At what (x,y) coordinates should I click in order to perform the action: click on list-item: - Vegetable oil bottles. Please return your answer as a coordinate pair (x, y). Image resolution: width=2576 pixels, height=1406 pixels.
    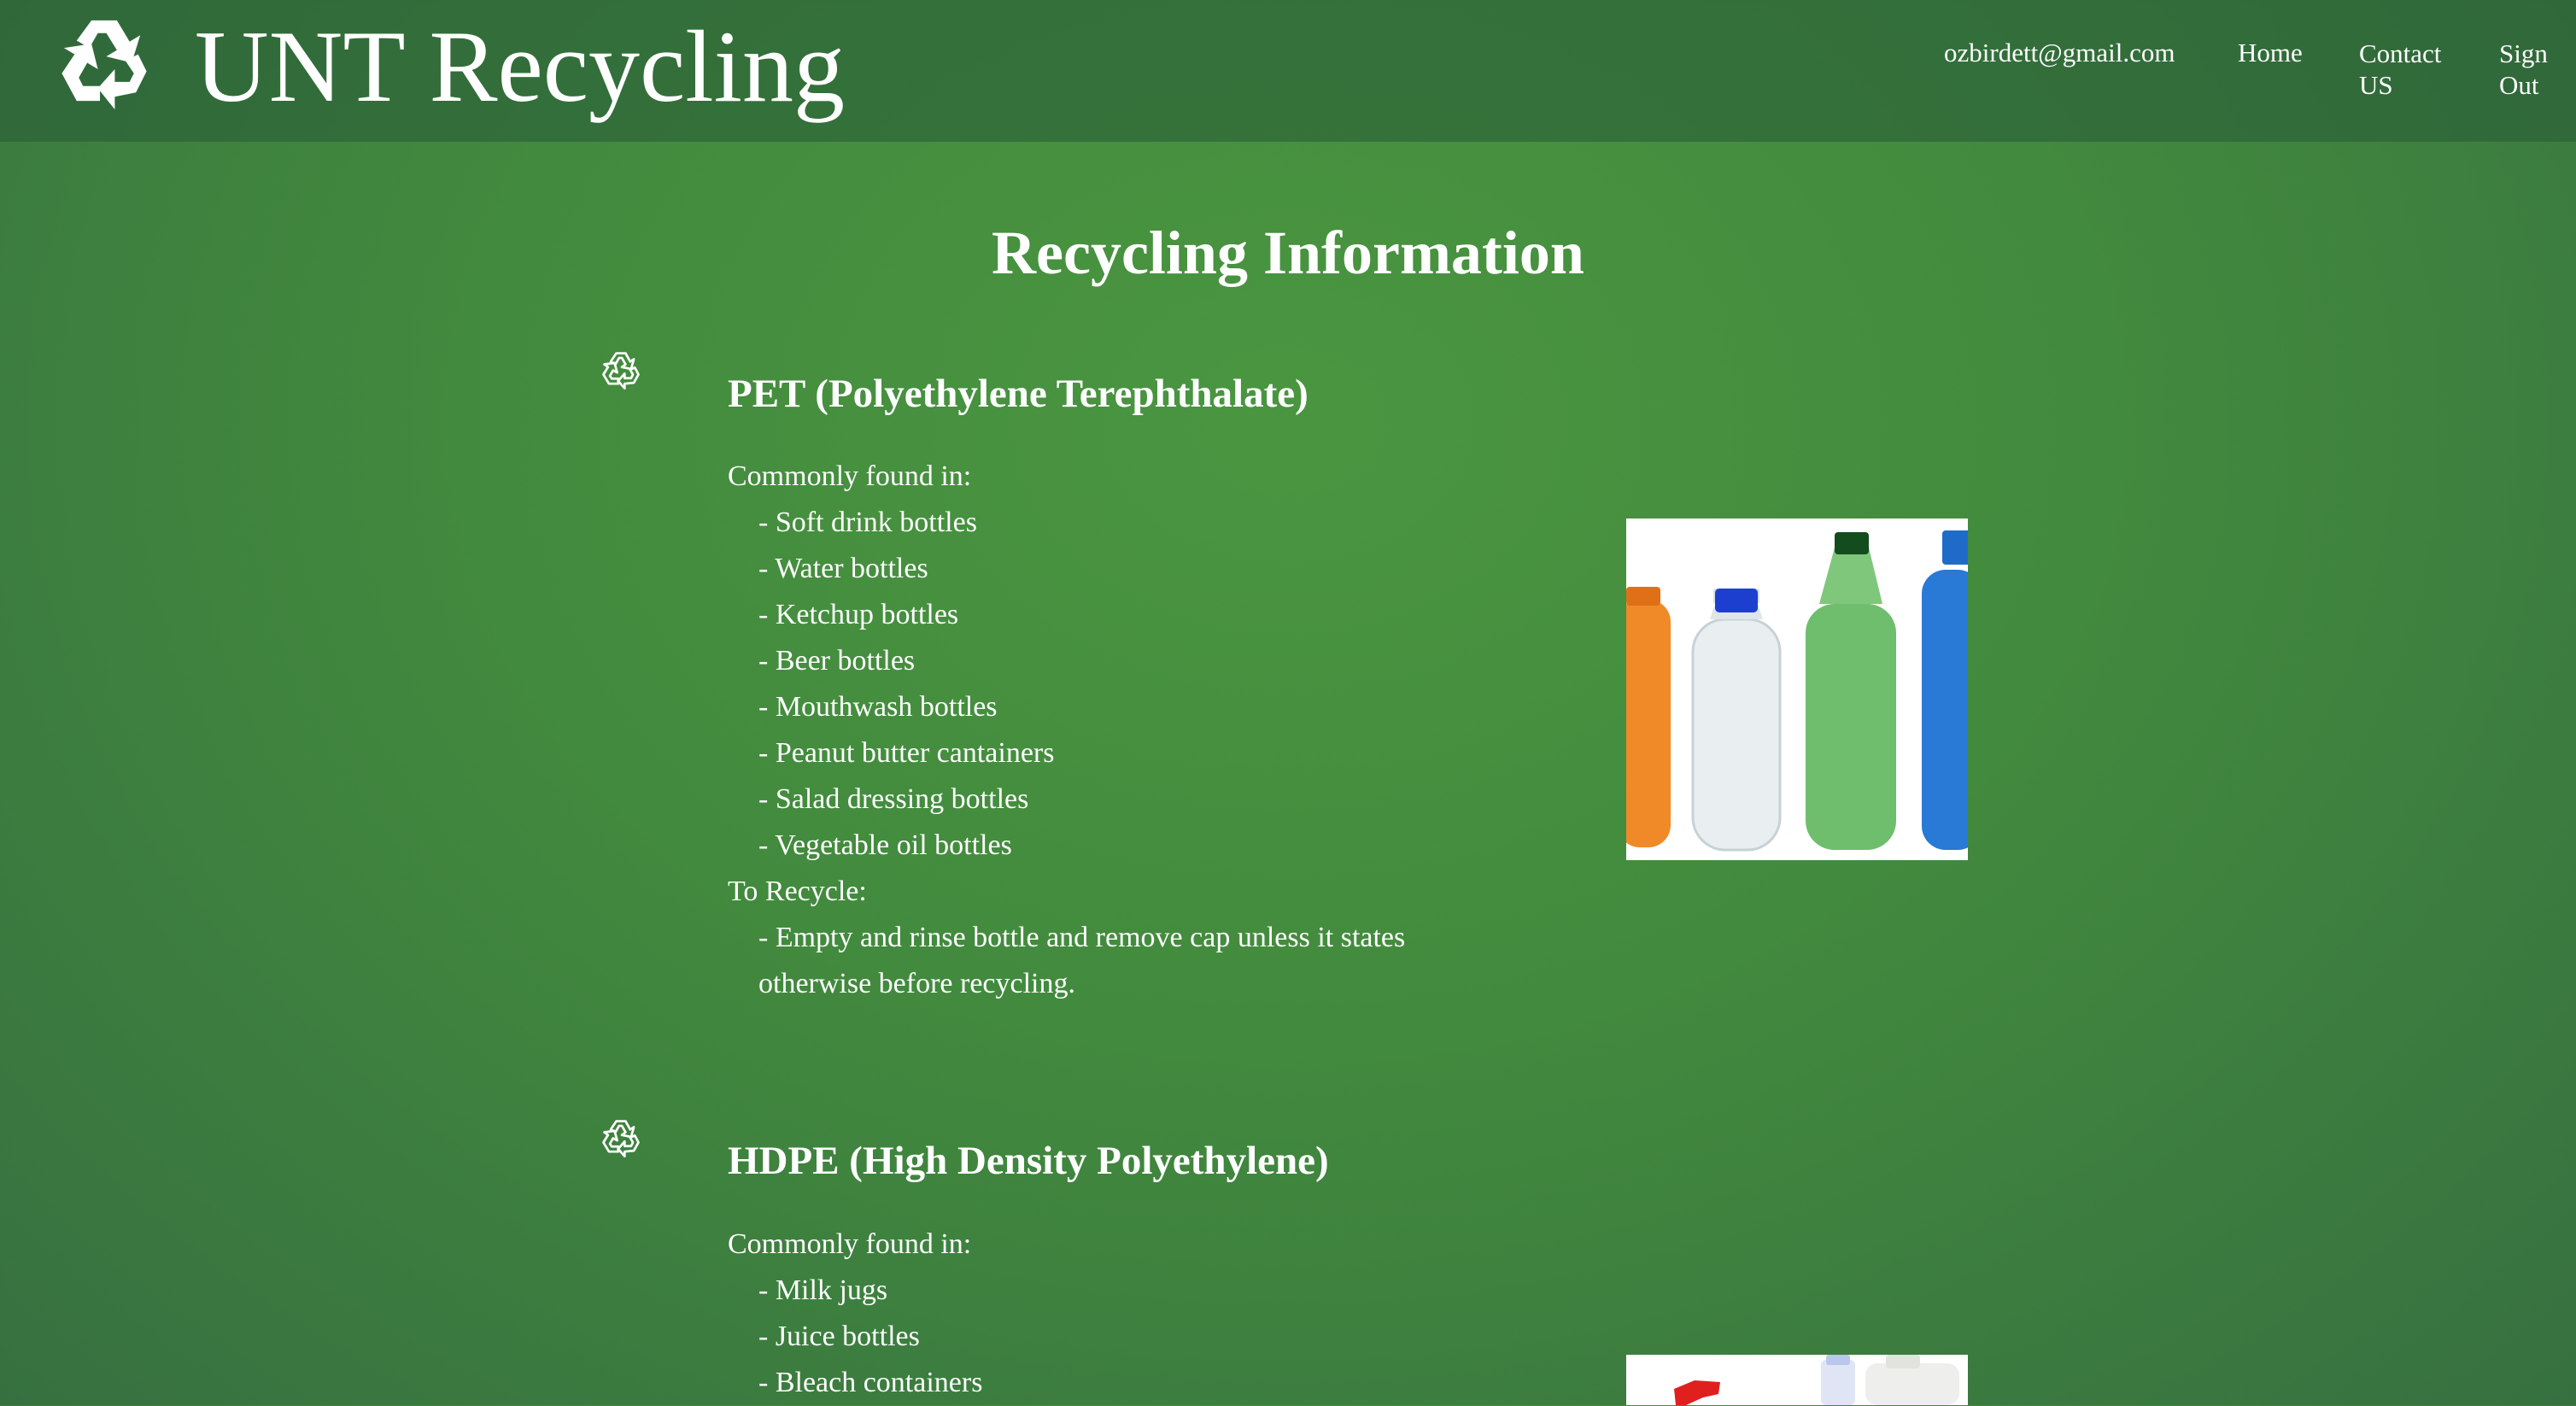
    Looking at the image, I should click on (885, 845).